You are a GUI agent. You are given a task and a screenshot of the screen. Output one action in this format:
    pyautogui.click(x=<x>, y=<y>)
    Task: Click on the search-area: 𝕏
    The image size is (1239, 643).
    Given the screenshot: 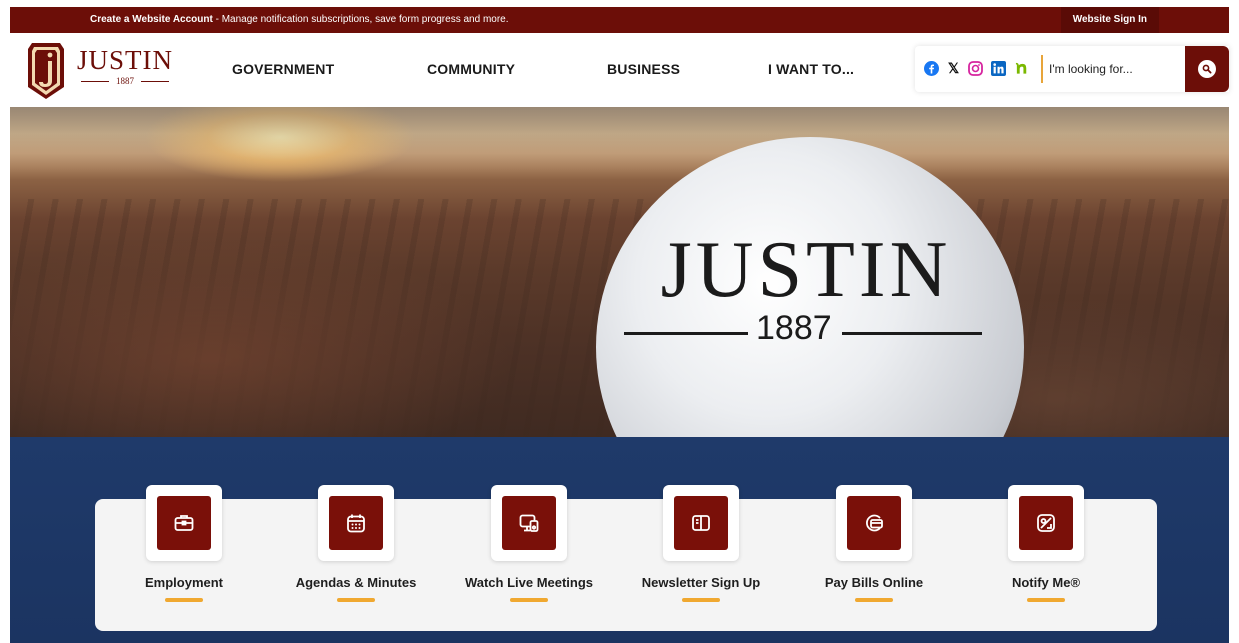 What is the action you would take?
    pyautogui.click(x=1072, y=69)
    